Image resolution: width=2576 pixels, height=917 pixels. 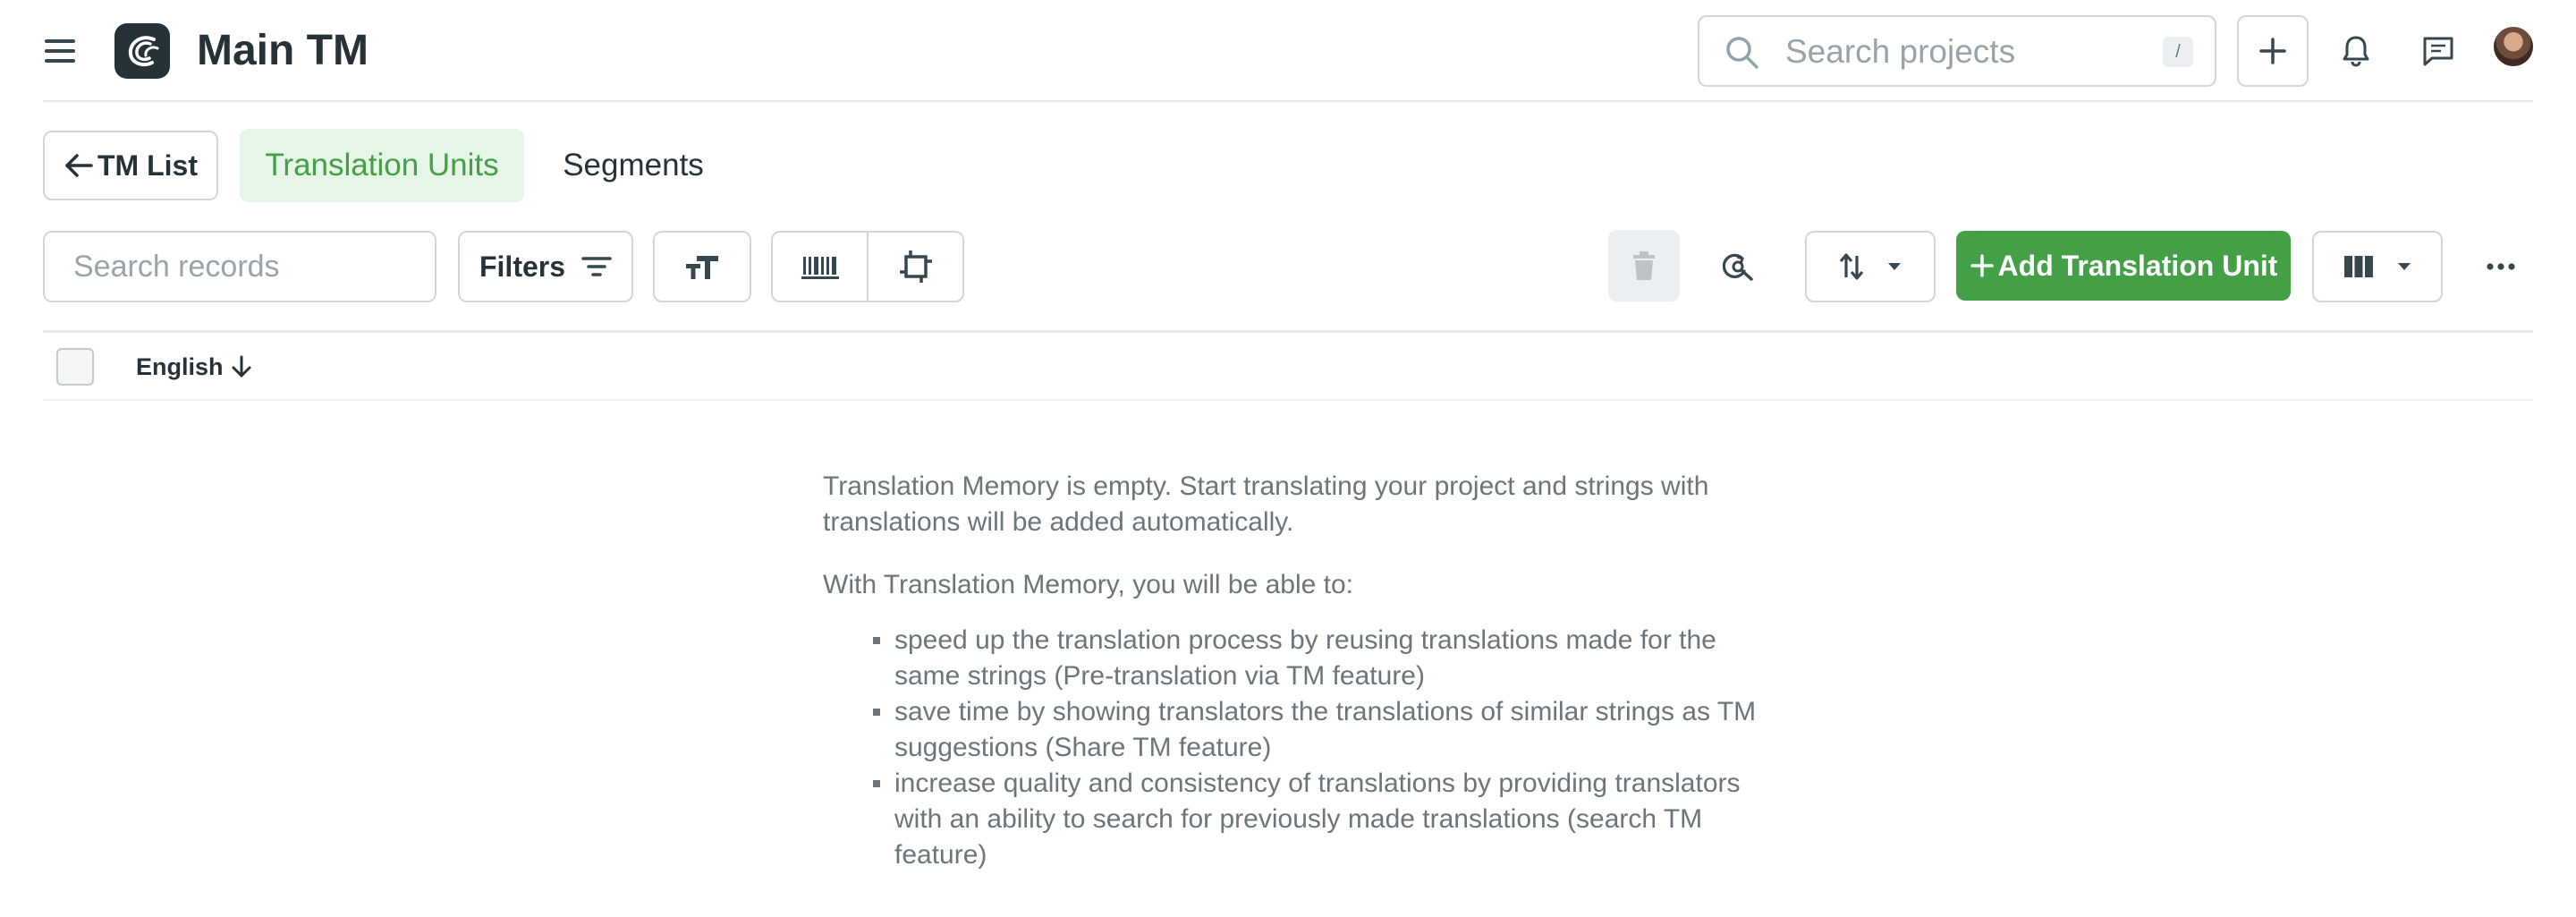 I want to click on back-label: TM List, so click(x=147, y=166).